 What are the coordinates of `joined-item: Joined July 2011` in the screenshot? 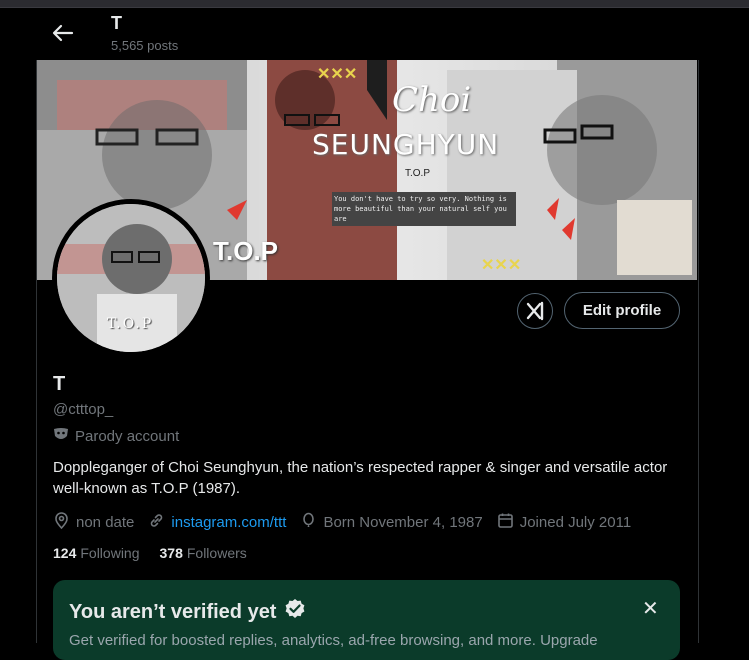 It's located at (564, 522).